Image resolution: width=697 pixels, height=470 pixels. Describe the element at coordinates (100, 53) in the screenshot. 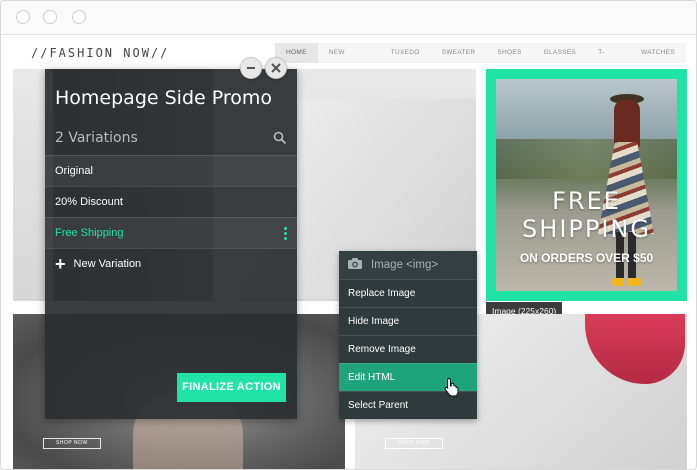

I see `site-logo: //FASHION NOW//` at that location.